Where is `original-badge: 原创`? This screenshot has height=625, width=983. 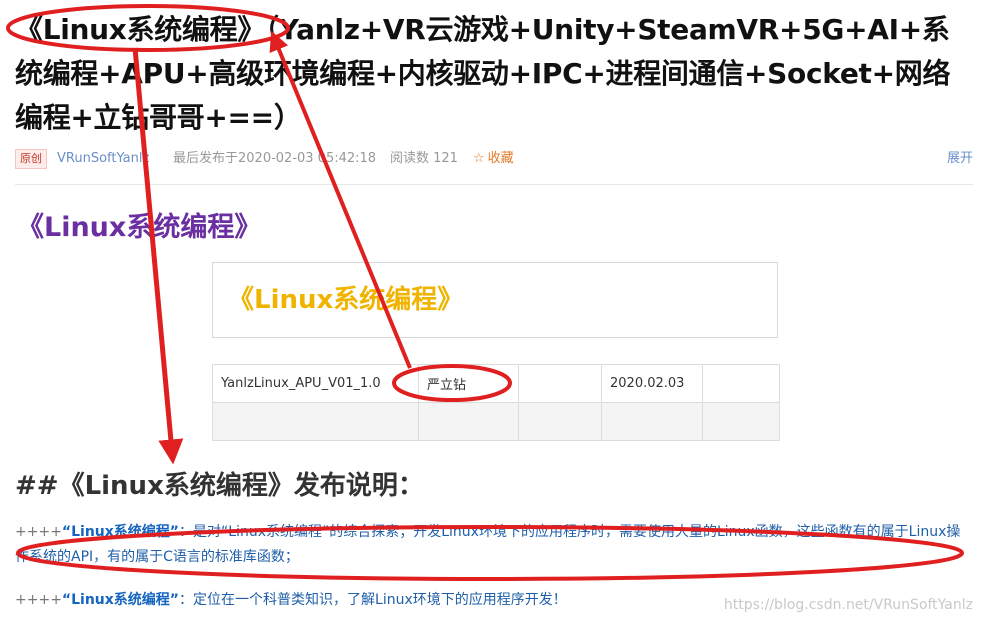 original-badge: 原创 is located at coordinates (31, 159).